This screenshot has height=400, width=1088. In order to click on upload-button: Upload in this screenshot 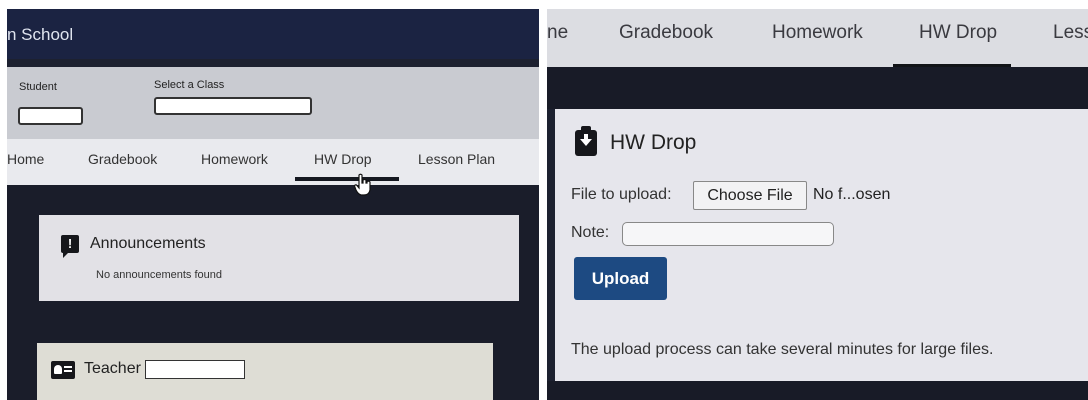, I will do `click(620, 278)`.